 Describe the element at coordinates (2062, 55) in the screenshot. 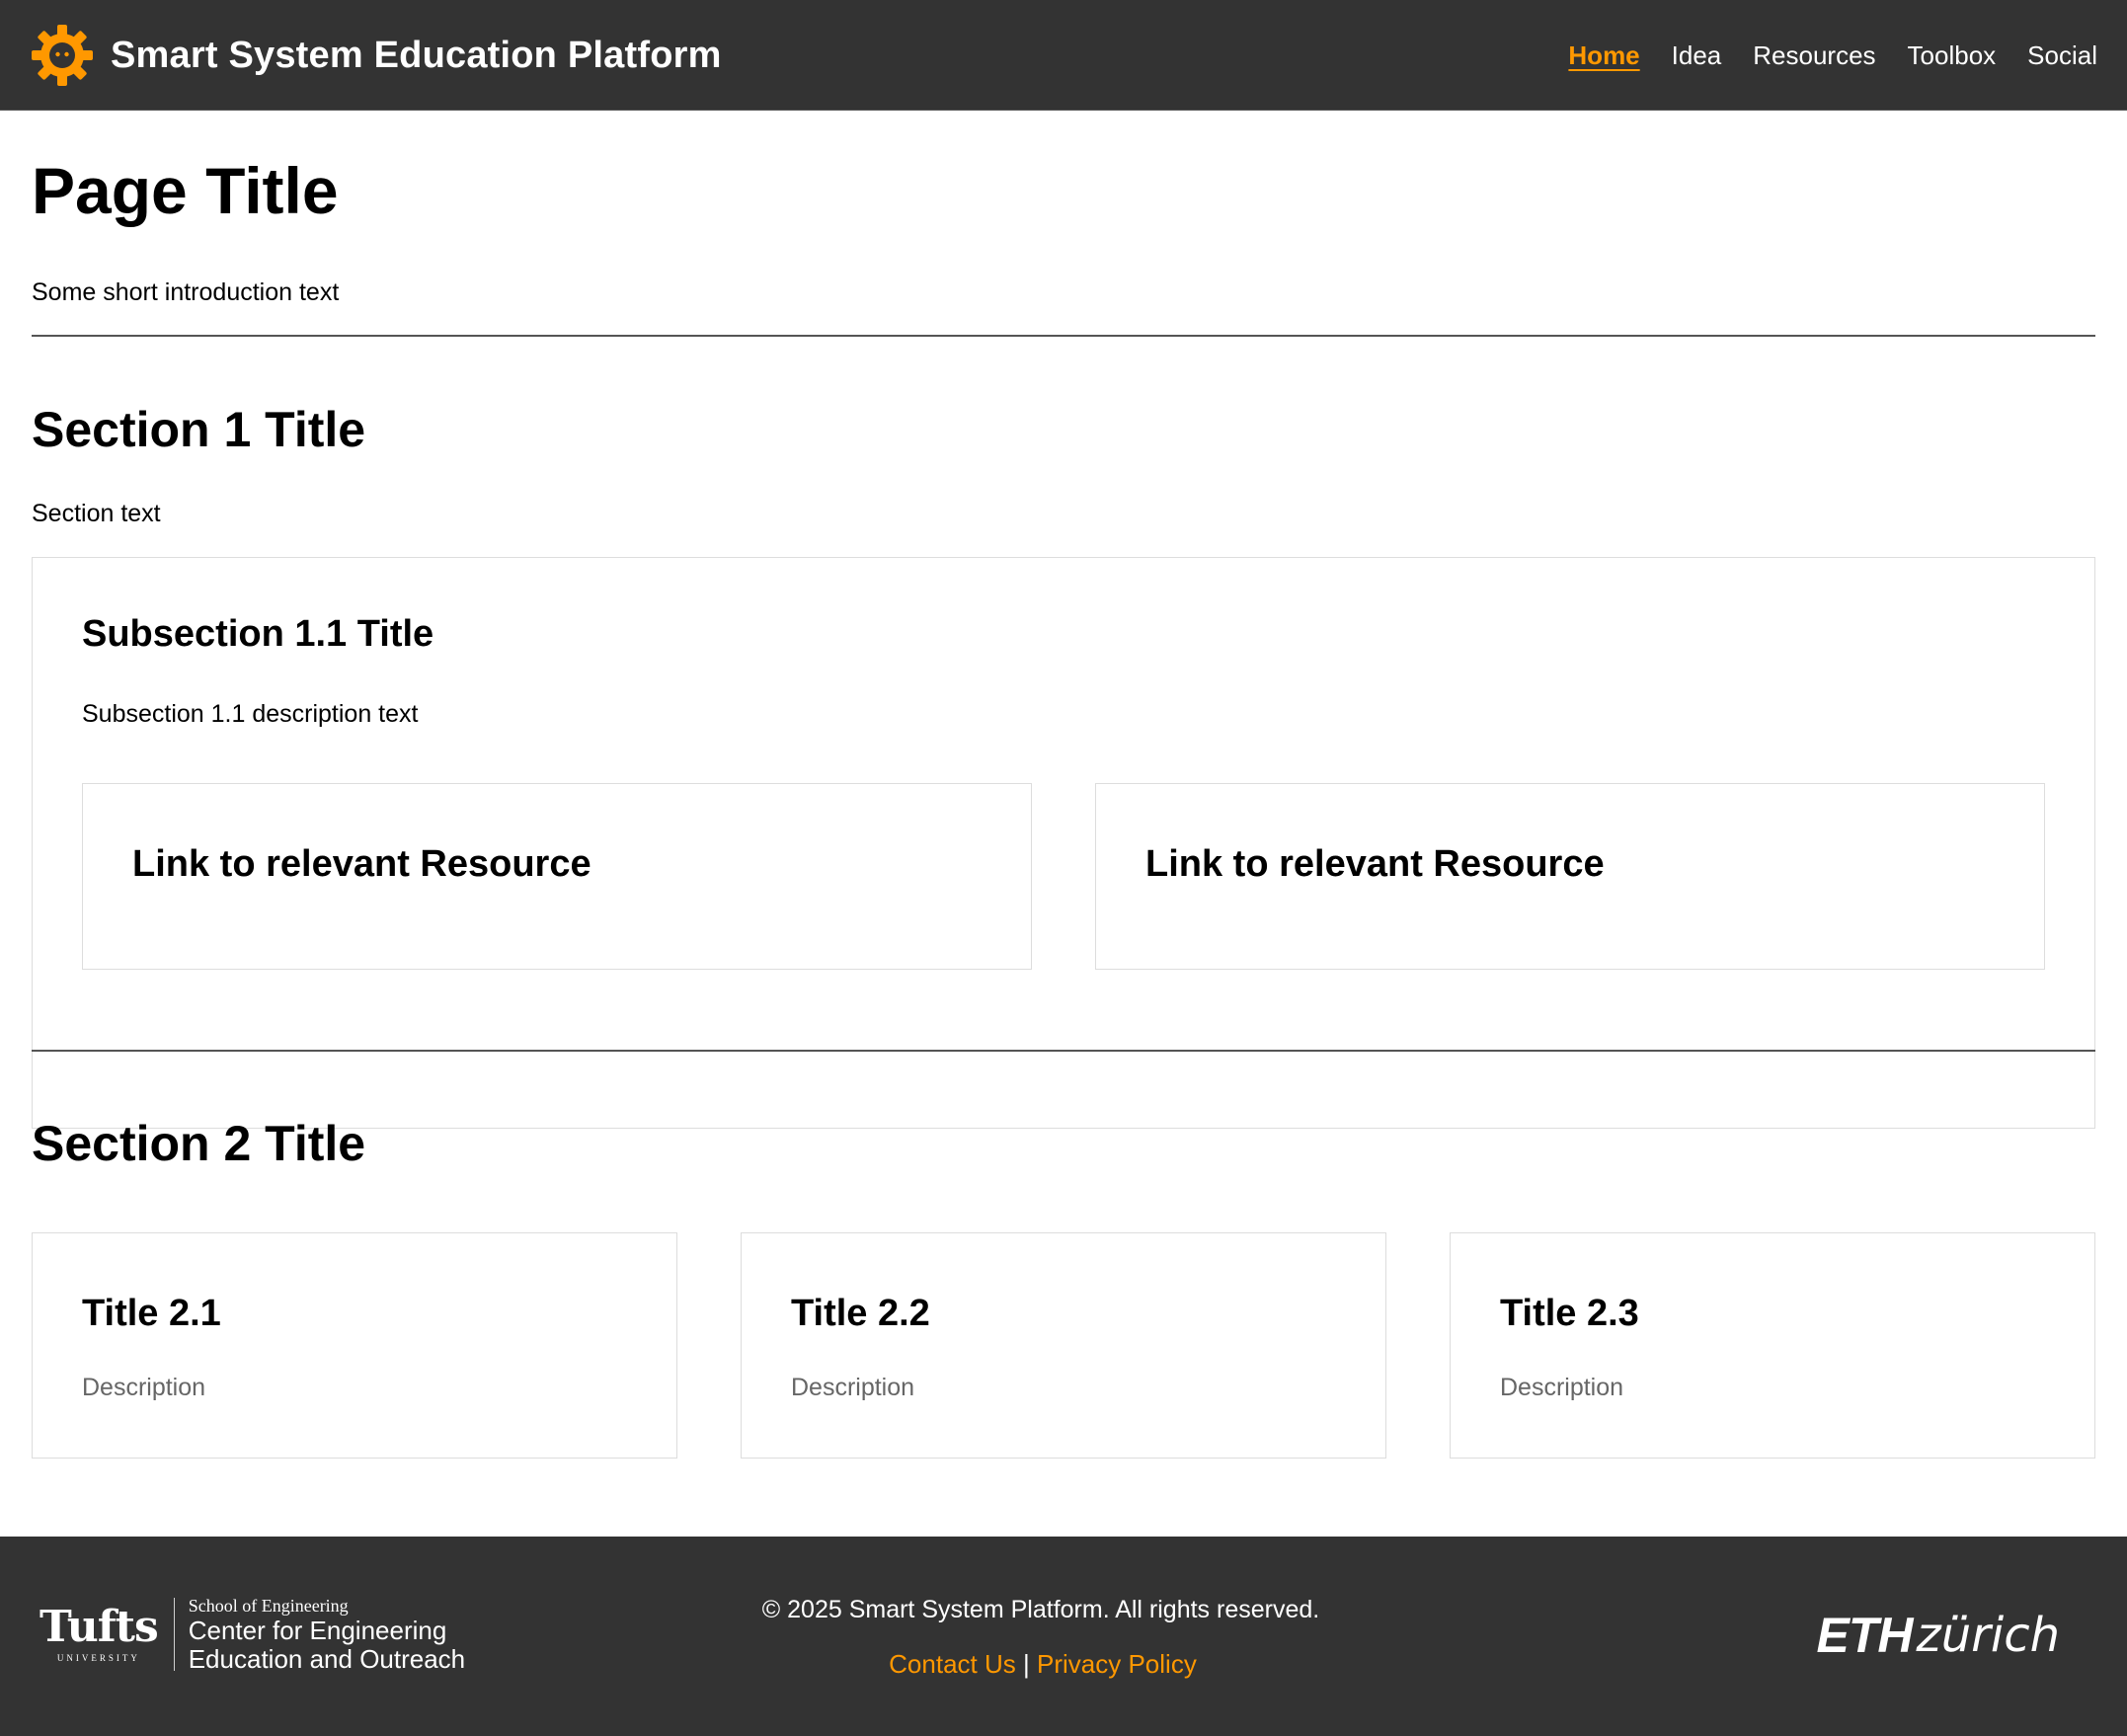

I see `nav-social: Social` at that location.